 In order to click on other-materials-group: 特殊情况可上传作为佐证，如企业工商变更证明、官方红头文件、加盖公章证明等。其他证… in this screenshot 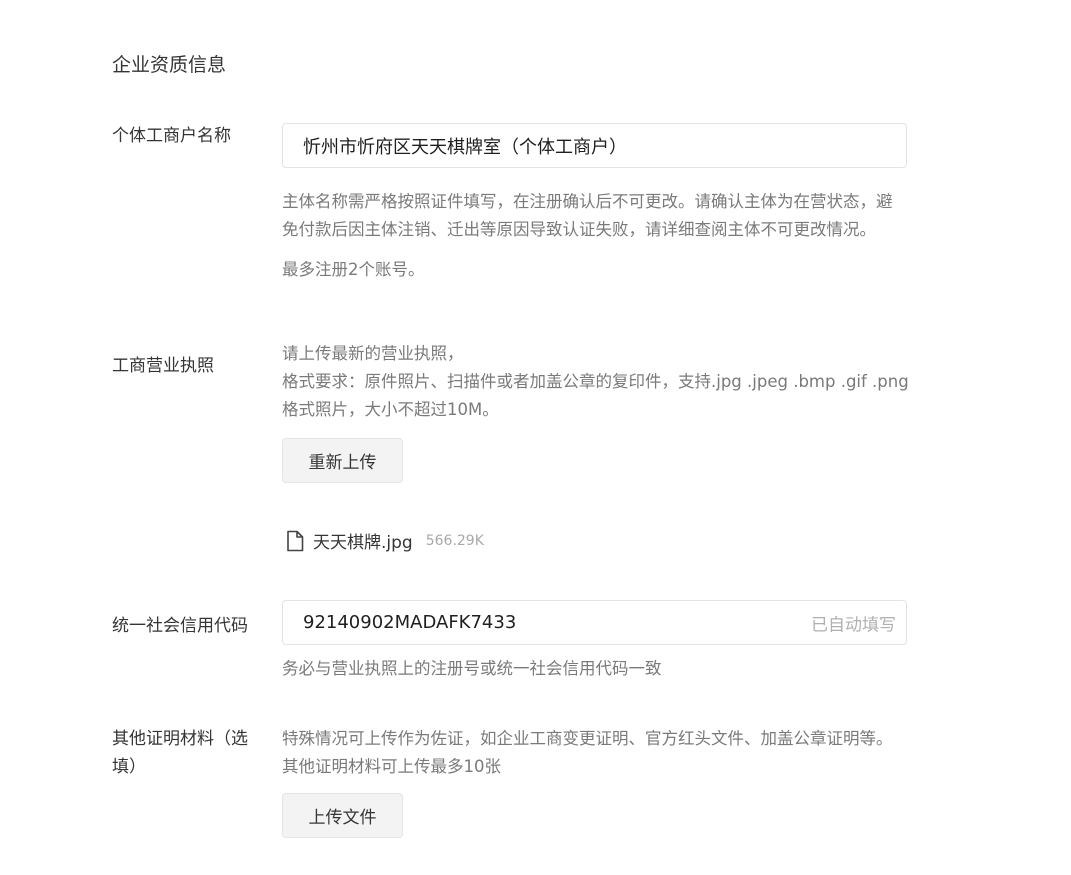, I will do `click(594, 781)`.